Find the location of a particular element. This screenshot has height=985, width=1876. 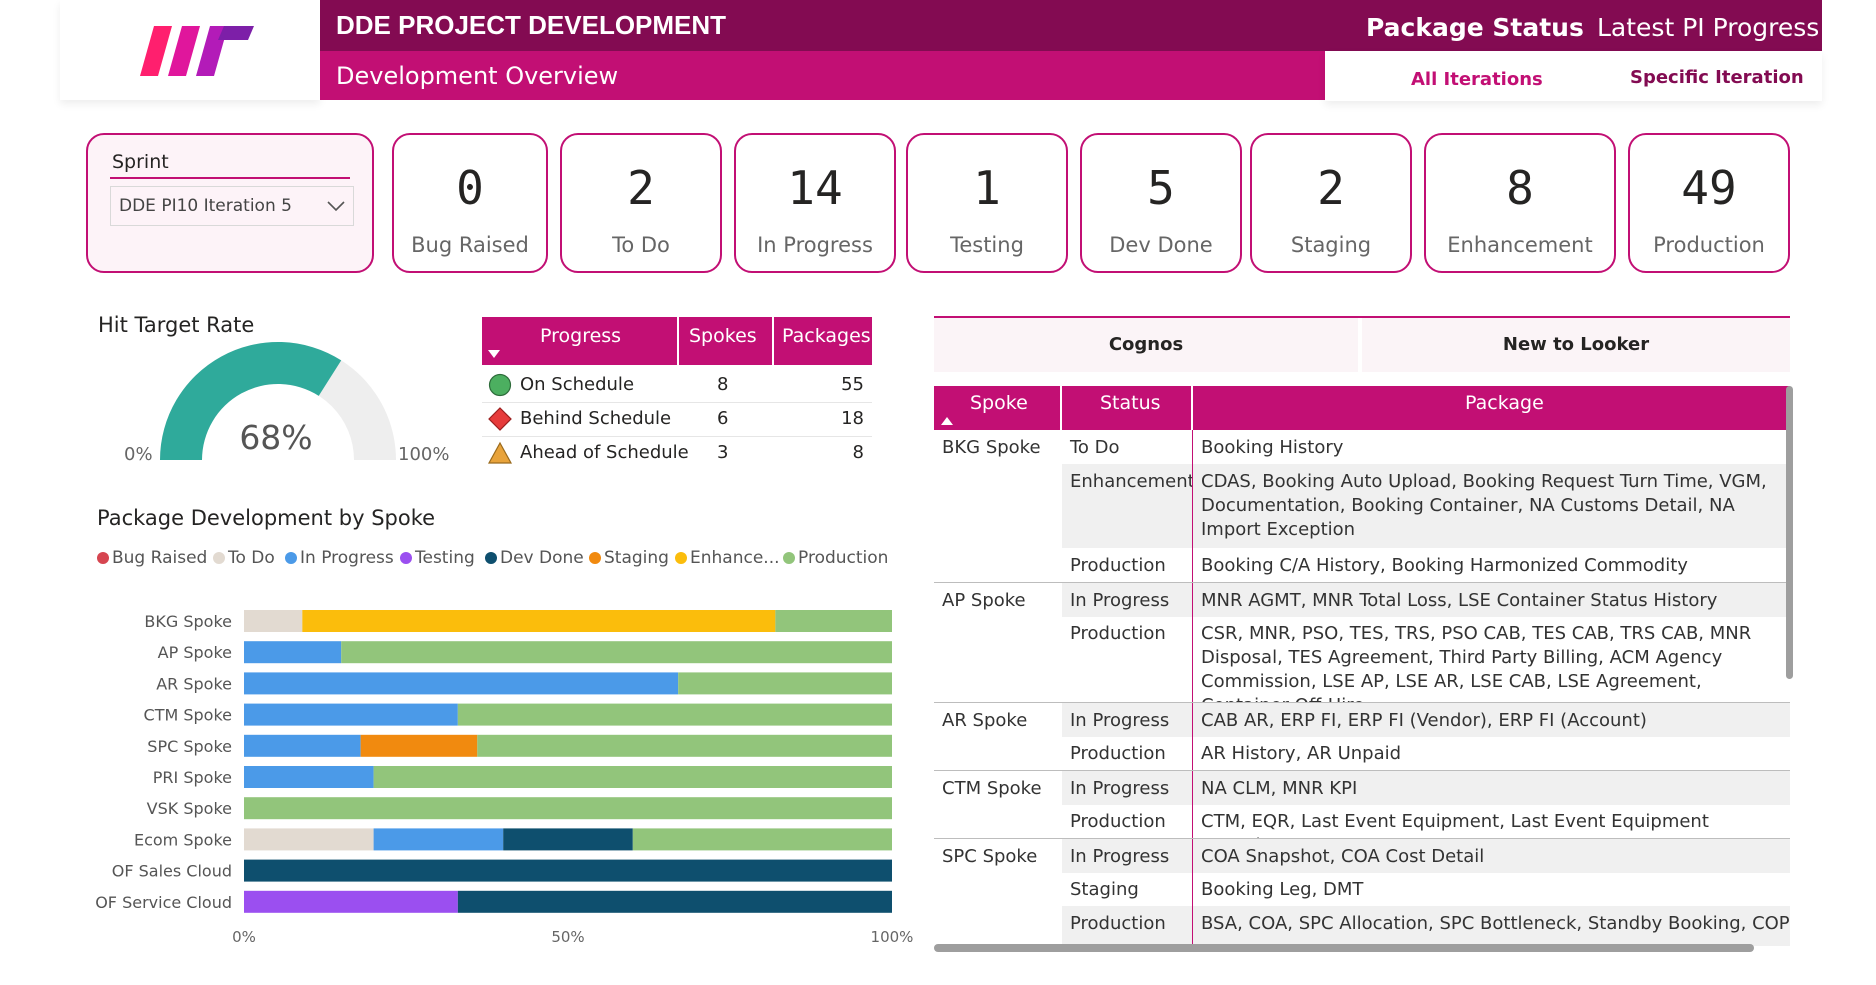

column-header-spokes: Spokes is located at coordinates (725, 341).